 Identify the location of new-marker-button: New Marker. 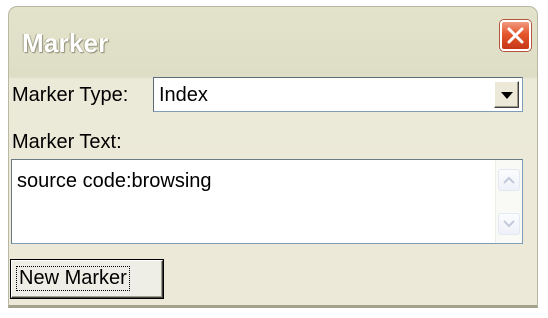
(87, 279).